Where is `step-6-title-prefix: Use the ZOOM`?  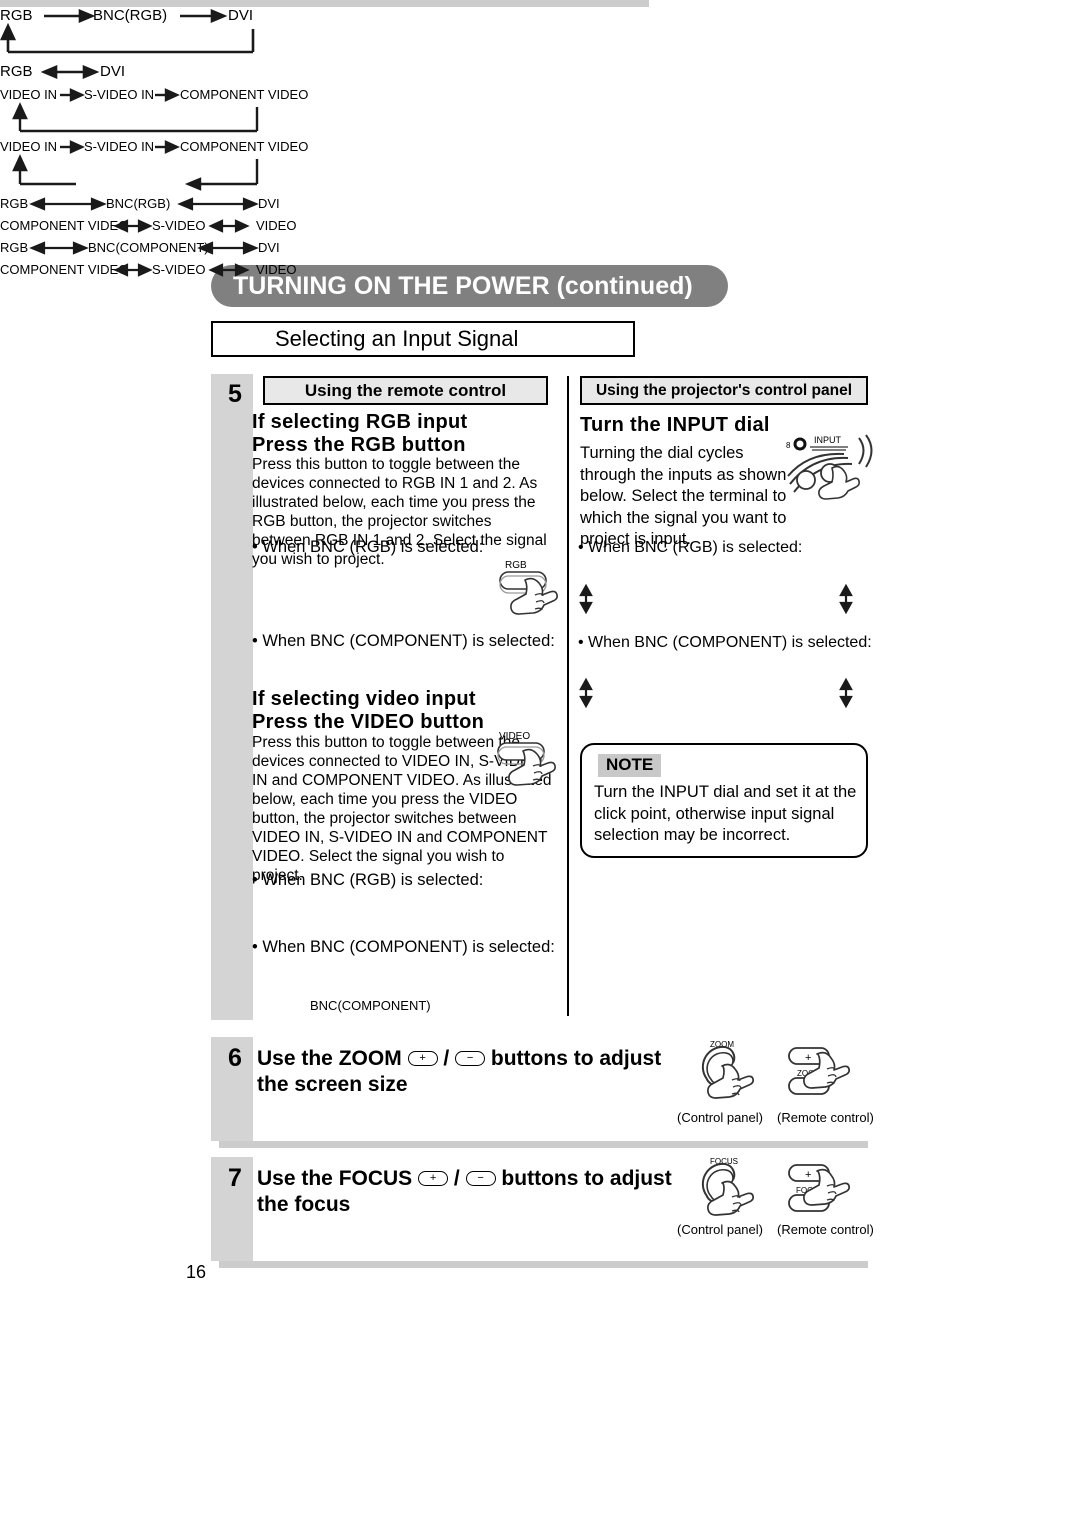
step-6-title-prefix: Use the ZOOM is located at coordinates (329, 1058).